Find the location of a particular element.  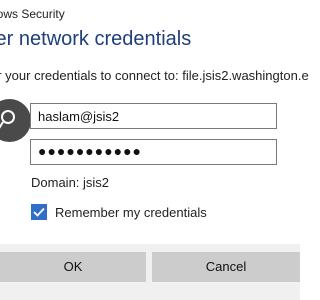

domain-text: Domain: jsis2 is located at coordinates (70, 182).